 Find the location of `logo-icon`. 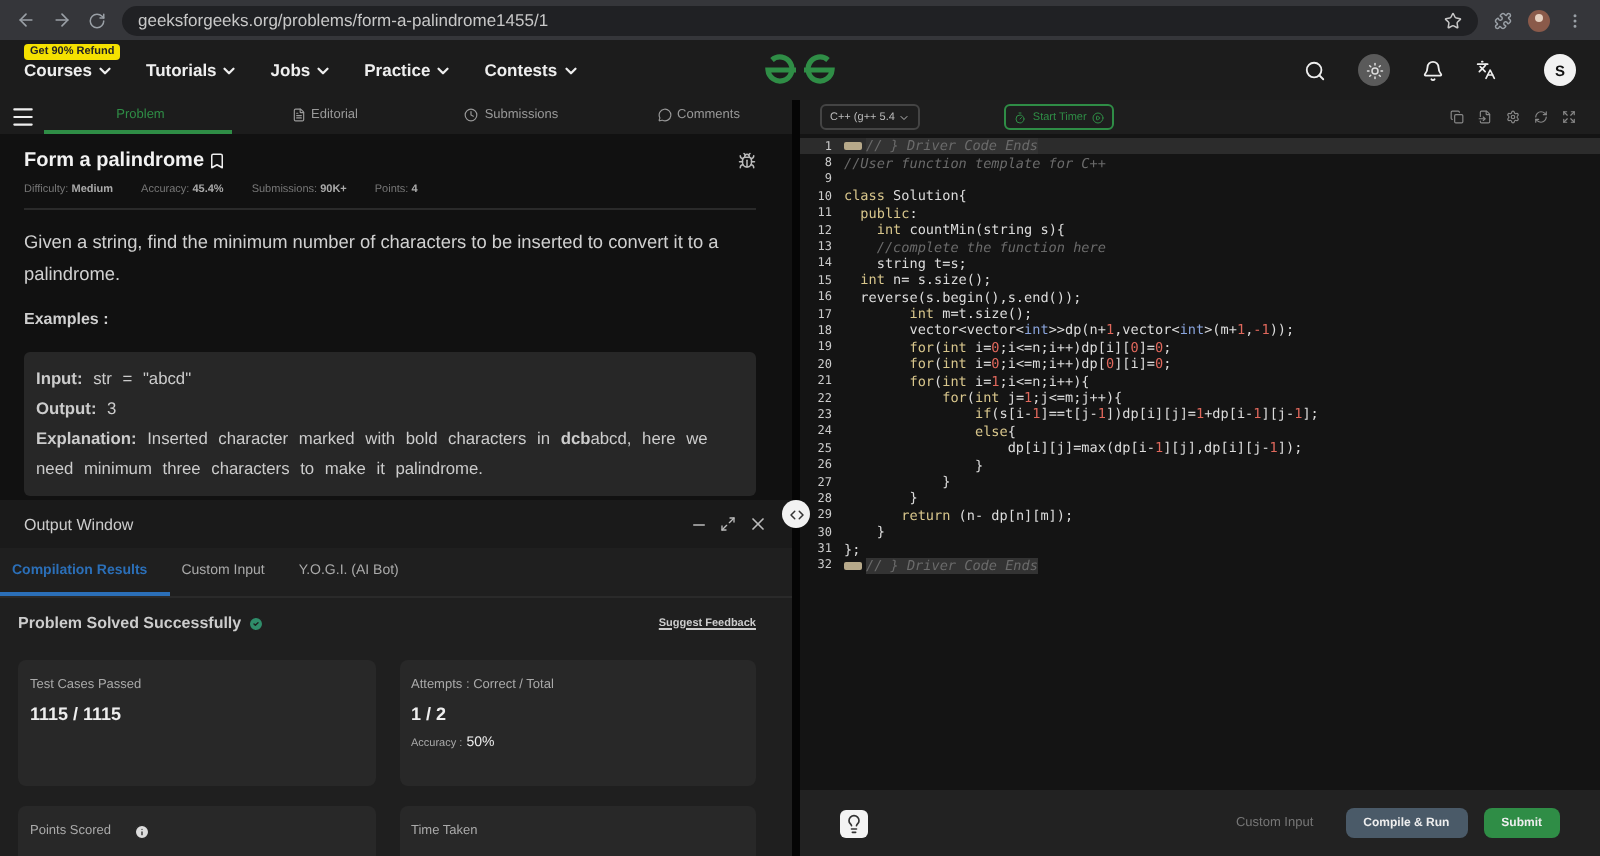

logo-icon is located at coordinates (800, 70).